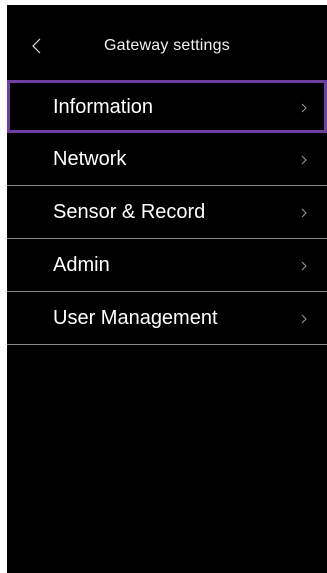 This screenshot has width=327, height=573. Describe the element at coordinates (103, 107) in the screenshot. I see `menu-item-label: Information` at that location.